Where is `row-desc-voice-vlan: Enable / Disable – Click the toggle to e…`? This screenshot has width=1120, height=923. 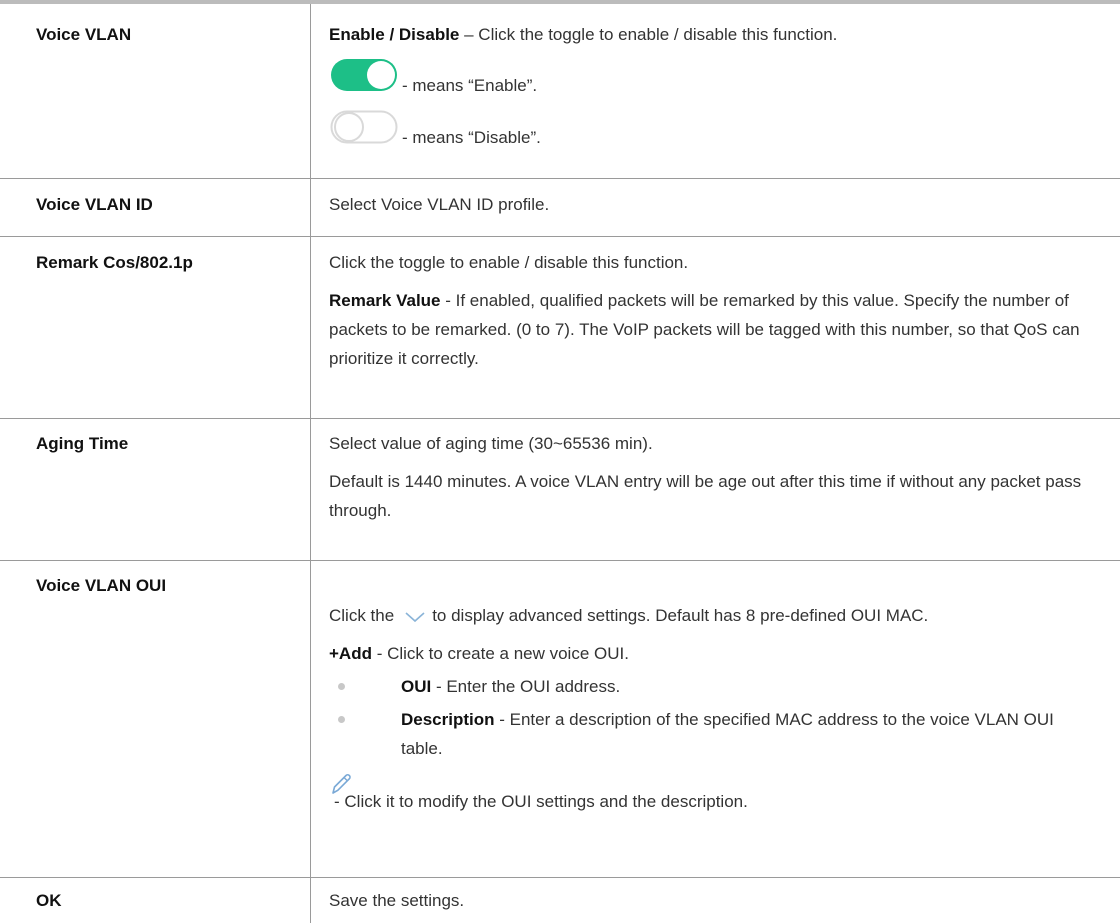
row-desc-voice-vlan: Enable / Disable – Click the toggle to e… is located at coordinates (714, 86).